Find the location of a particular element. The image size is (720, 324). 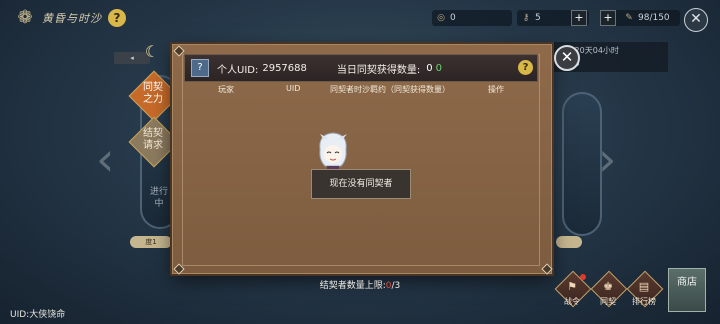

column-header-uid: UID is located at coordinates (293, 88).